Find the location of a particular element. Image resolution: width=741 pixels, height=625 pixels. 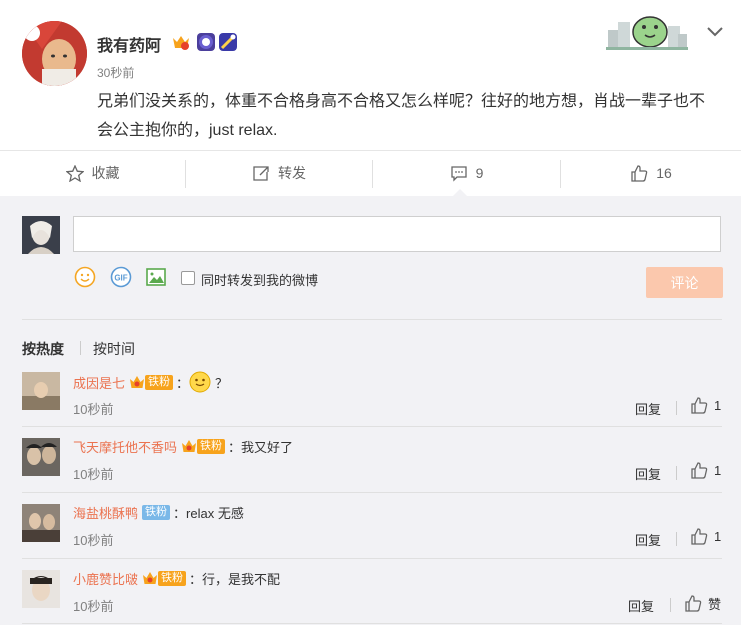

post-action-bar: 收藏 转发 9 16 is located at coordinates (370, 173).